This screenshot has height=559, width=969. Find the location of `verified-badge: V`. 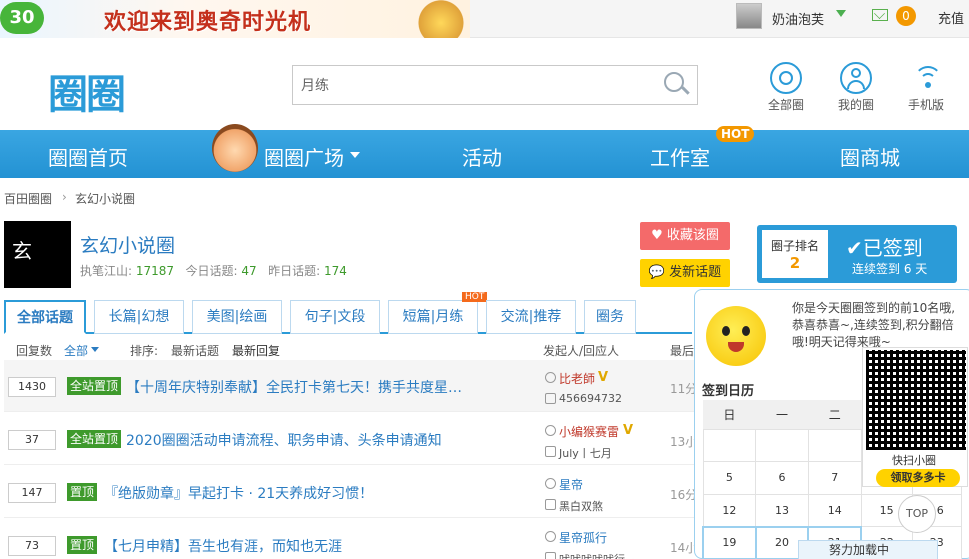

verified-badge: V is located at coordinates (603, 377).